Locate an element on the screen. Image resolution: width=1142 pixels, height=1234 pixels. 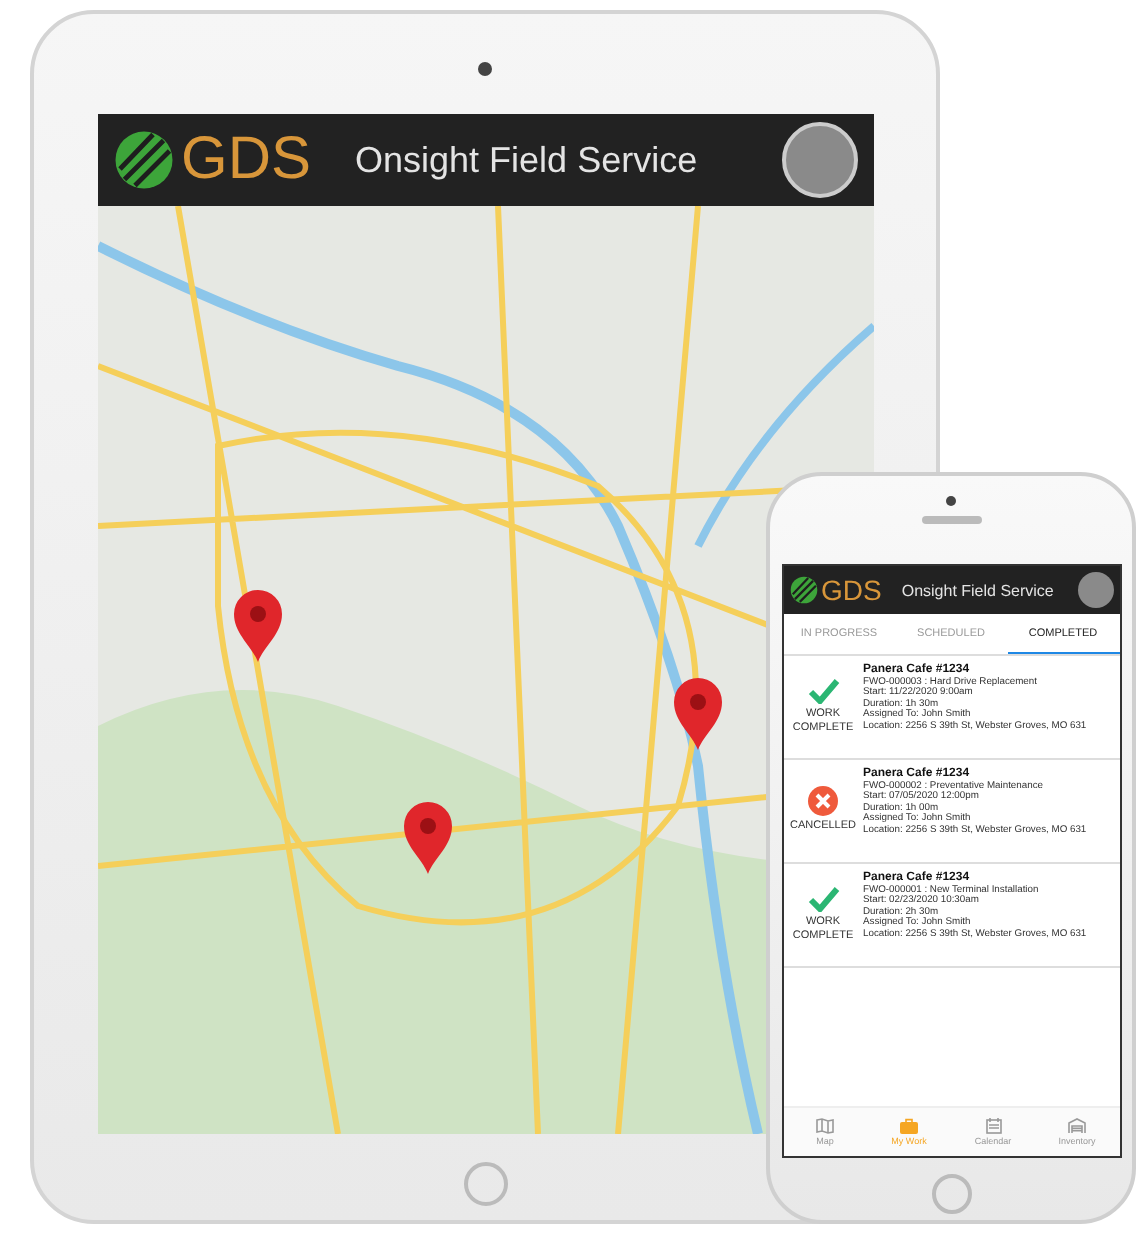
warehouse-icon is located at coordinates (1077, 1126).